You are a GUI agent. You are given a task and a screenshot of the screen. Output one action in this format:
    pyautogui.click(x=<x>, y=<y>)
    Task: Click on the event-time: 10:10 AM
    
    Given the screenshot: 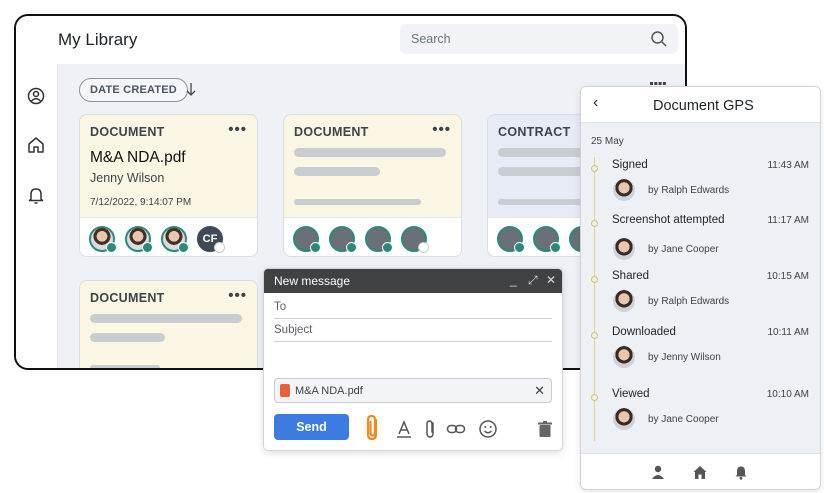 What is the action you would take?
    pyautogui.click(x=787, y=394)
    